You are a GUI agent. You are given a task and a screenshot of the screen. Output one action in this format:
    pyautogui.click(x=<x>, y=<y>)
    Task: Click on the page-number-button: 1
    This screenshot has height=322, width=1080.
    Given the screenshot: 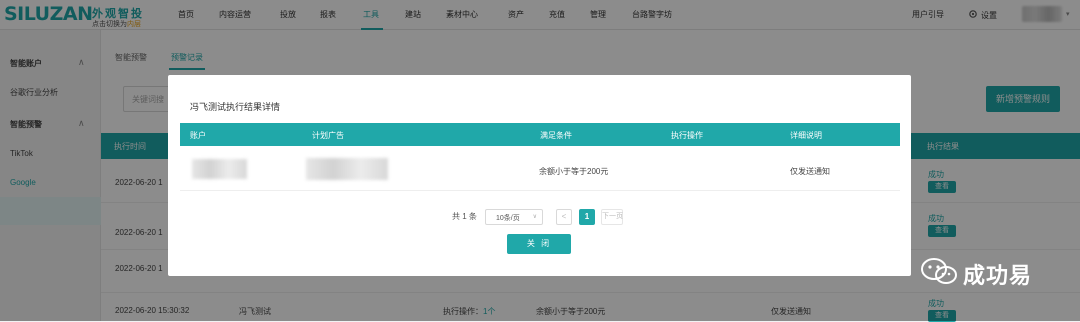 What is the action you would take?
    pyautogui.click(x=587, y=217)
    